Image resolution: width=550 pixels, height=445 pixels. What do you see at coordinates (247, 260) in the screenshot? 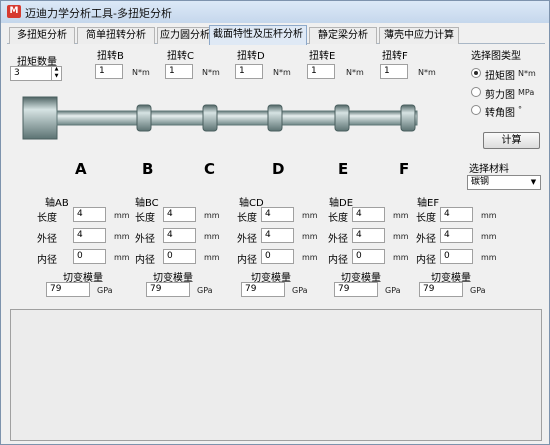
I see `segment-cd-inner-label: 内径` at bounding box center [247, 260].